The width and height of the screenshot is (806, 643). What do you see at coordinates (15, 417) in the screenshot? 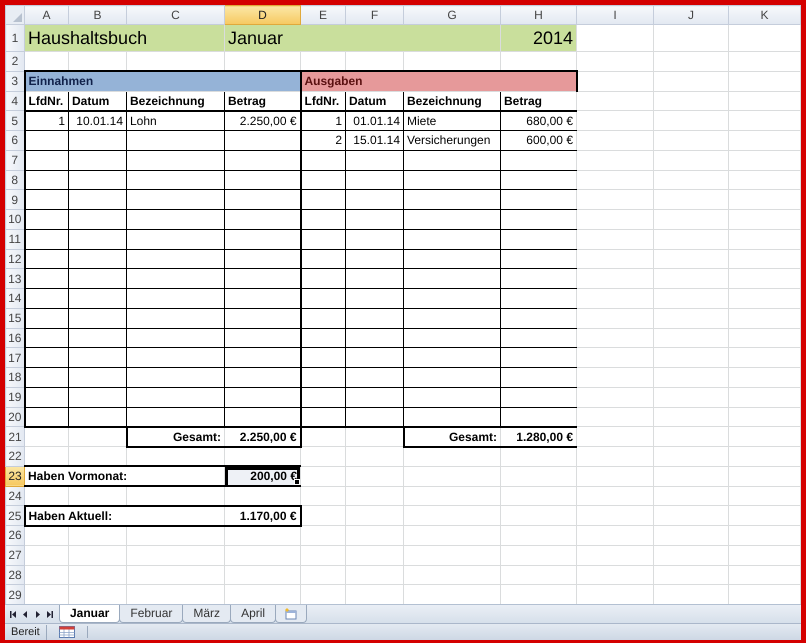
I see `row-header: 20` at bounding box center [15, 417].